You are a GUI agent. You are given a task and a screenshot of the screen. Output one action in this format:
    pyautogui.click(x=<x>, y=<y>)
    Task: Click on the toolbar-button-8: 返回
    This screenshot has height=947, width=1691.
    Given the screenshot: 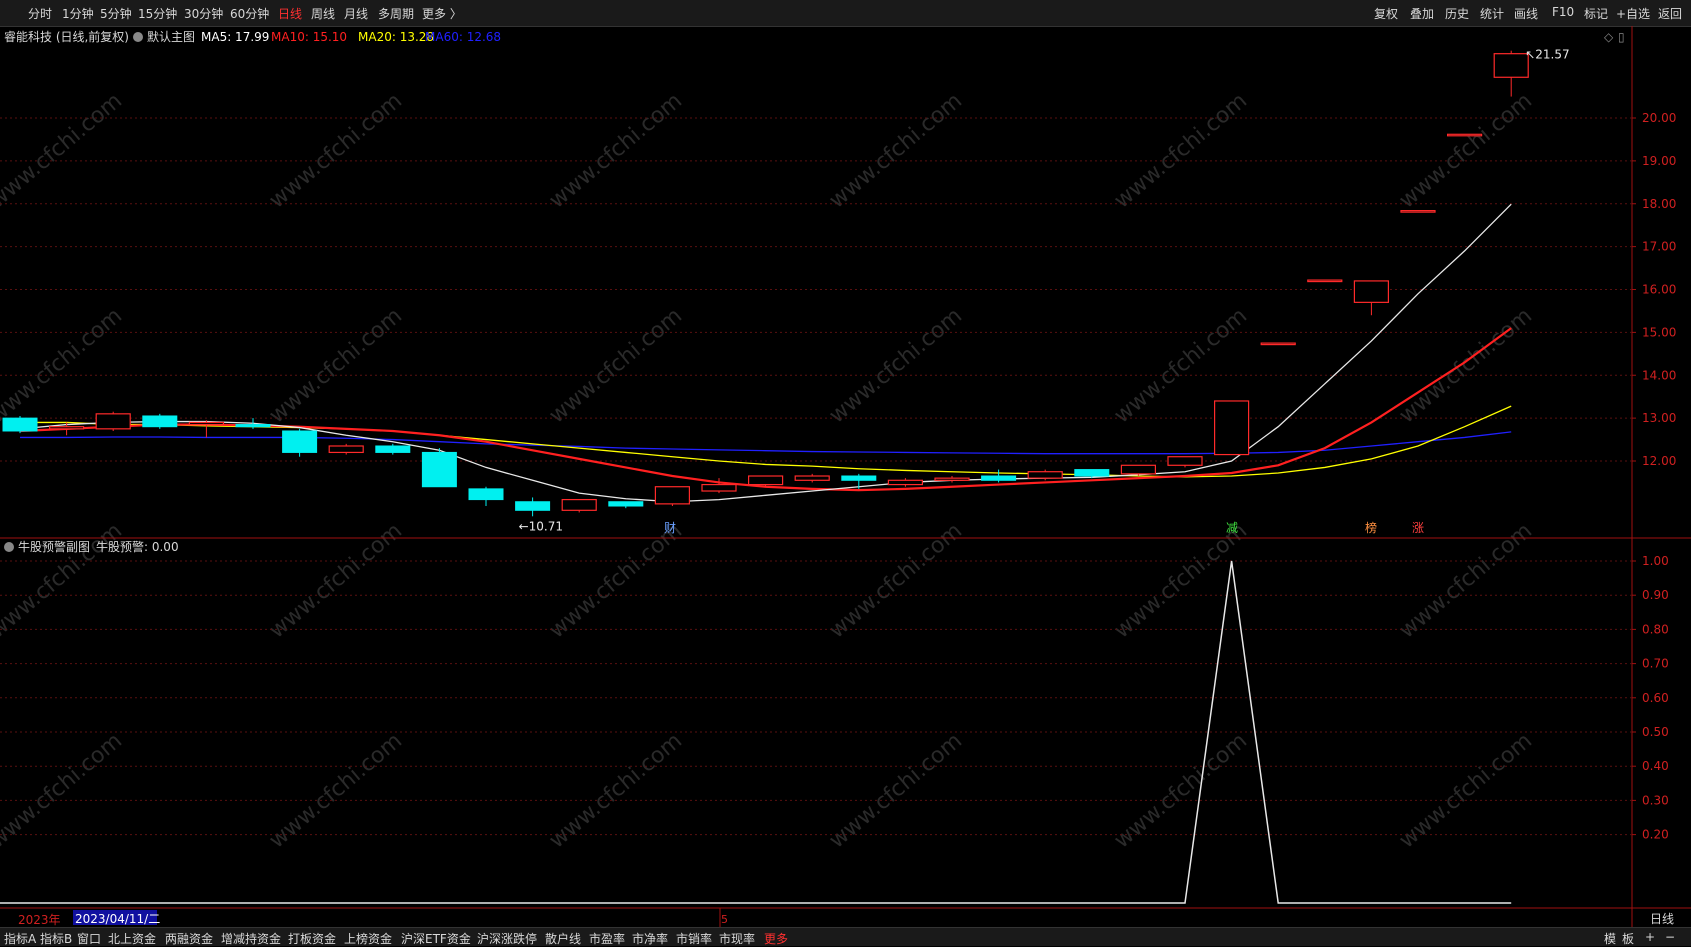 What is the action you would take?
    pyautogui.click(x=1670, y=13)
    